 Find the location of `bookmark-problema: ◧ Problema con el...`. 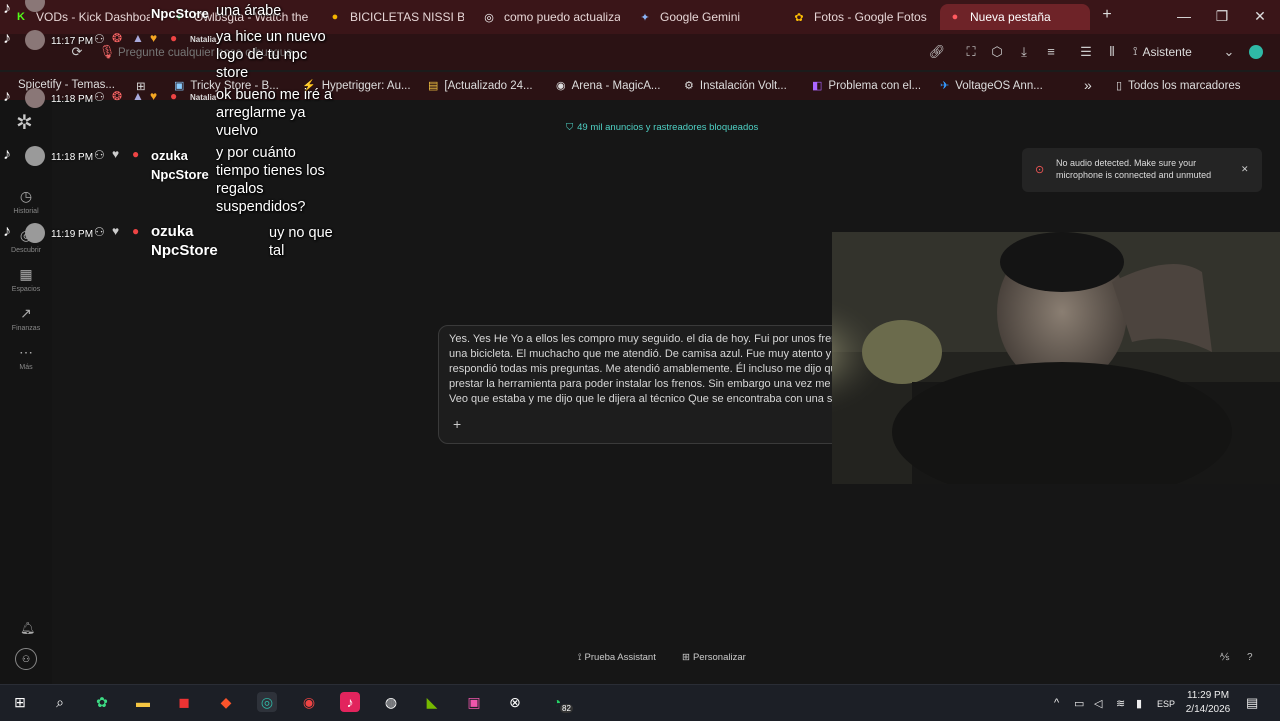

bookmark-problema: ◧ Problema con el... is located at coordinates (867, 86).